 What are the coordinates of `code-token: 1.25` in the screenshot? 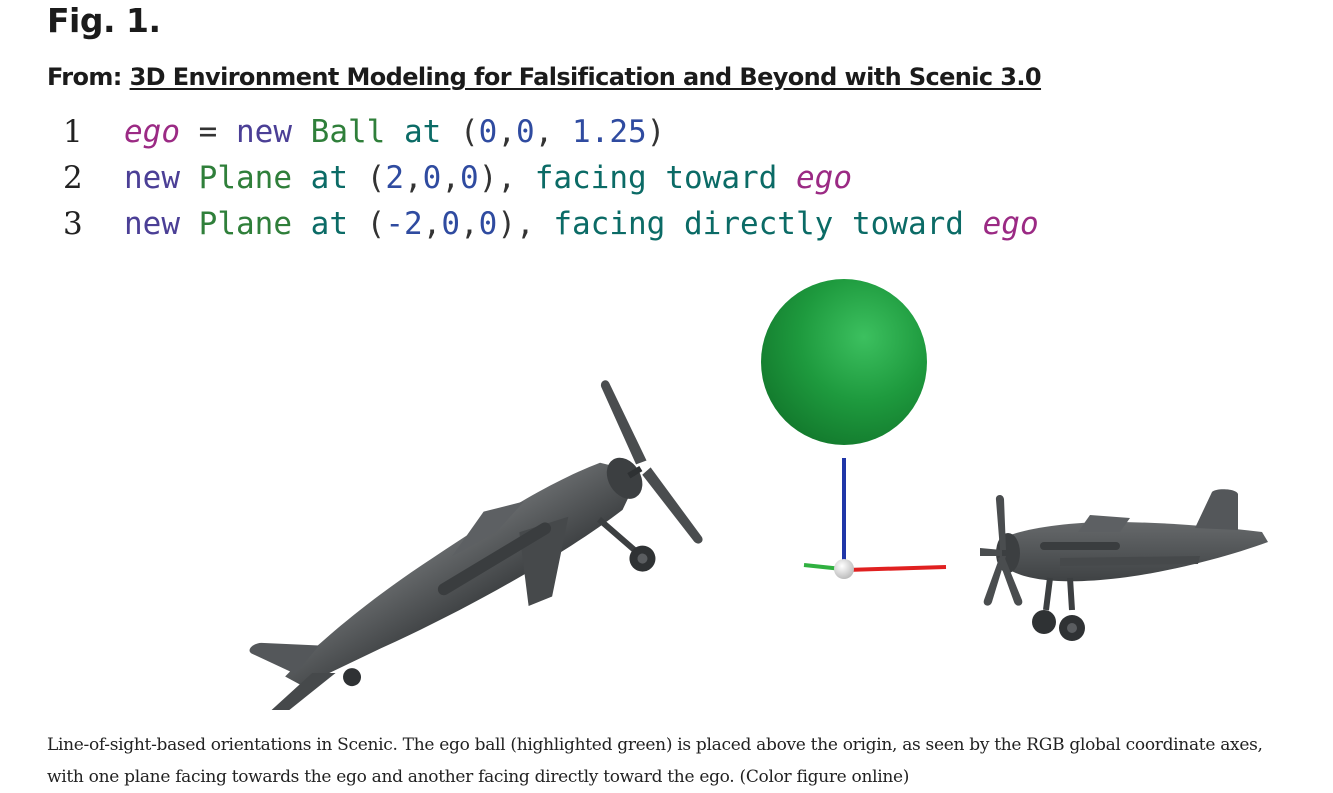 It's located at (609, 132).